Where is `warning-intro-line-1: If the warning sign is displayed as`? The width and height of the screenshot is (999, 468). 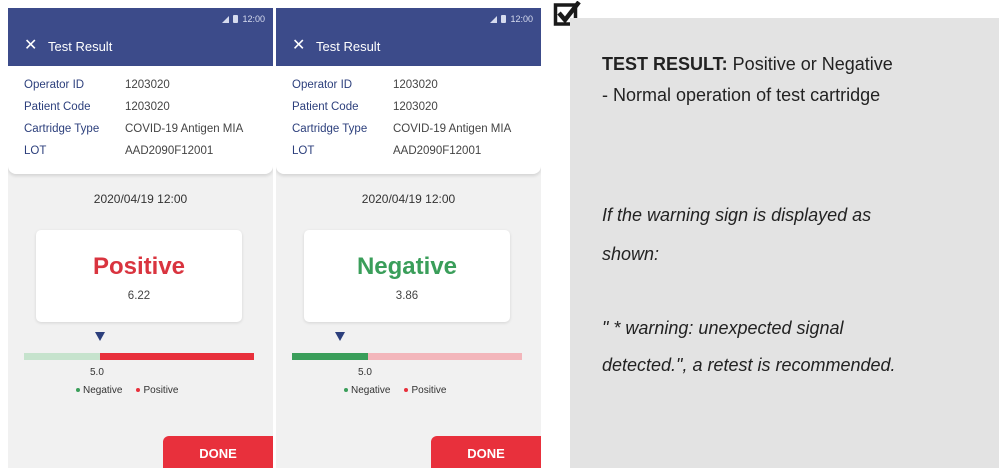
warning-intro-line-1: If the warning sign is displayed as is located at coordinates (737, 215).